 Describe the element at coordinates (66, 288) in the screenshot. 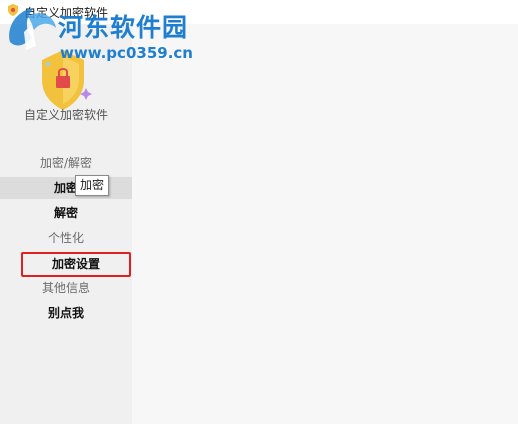

I see `nav-group-other-info: 其他信息` at that location.